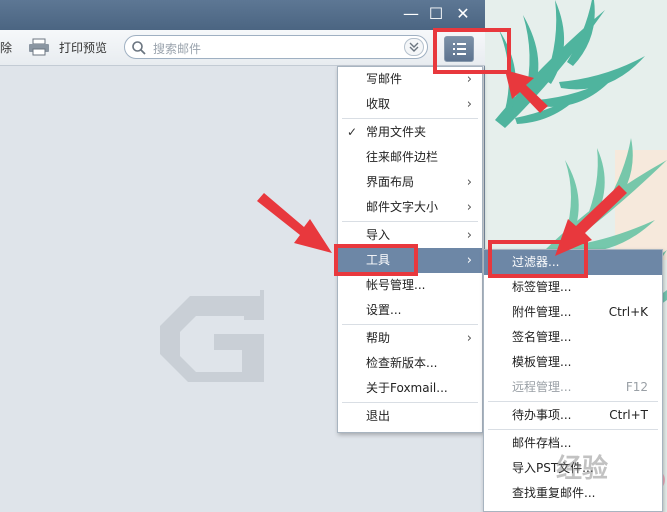 The image size is (667, 512). Describe the element at coordinates (294, 223) in the screenshot. I see `arrow-to-tools` at that location.